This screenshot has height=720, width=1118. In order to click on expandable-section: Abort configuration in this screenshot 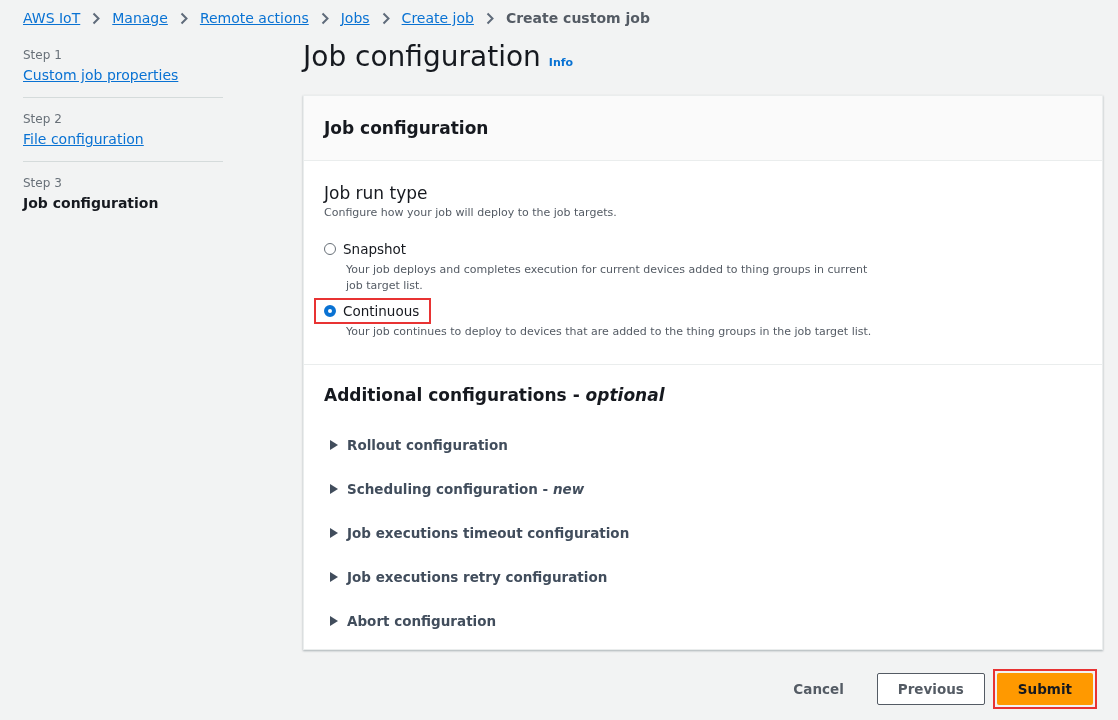, I will do `click(413, 621)`.